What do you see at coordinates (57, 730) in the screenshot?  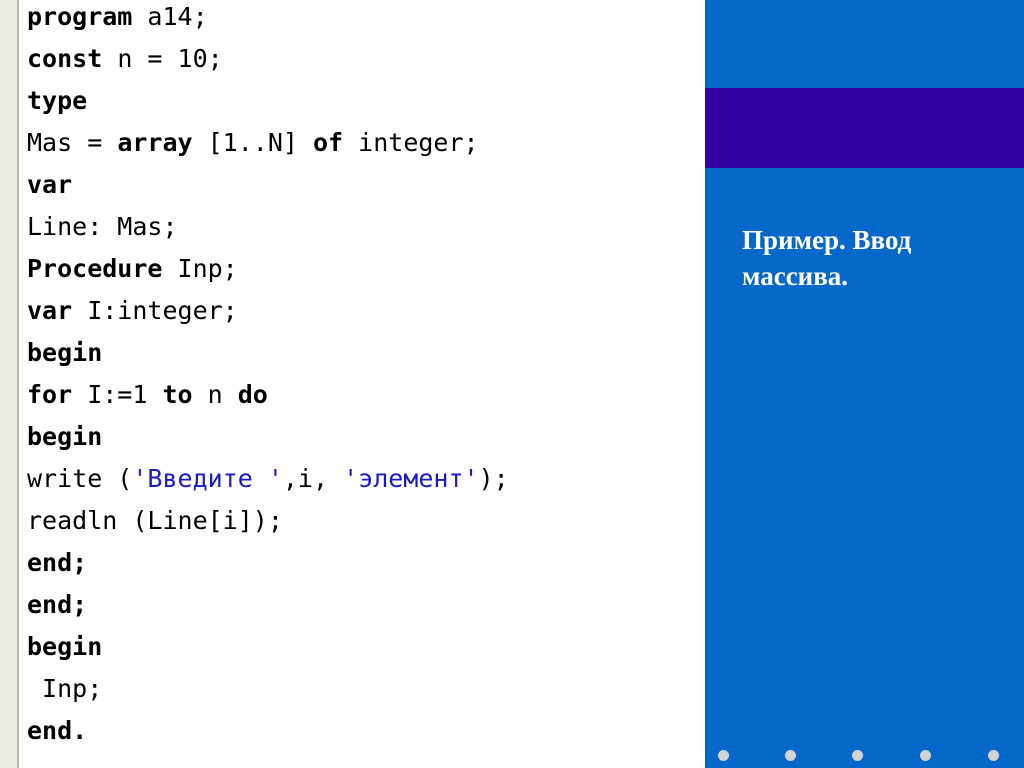 I see `code-keyword: end.` at bounding box center [57, 730].